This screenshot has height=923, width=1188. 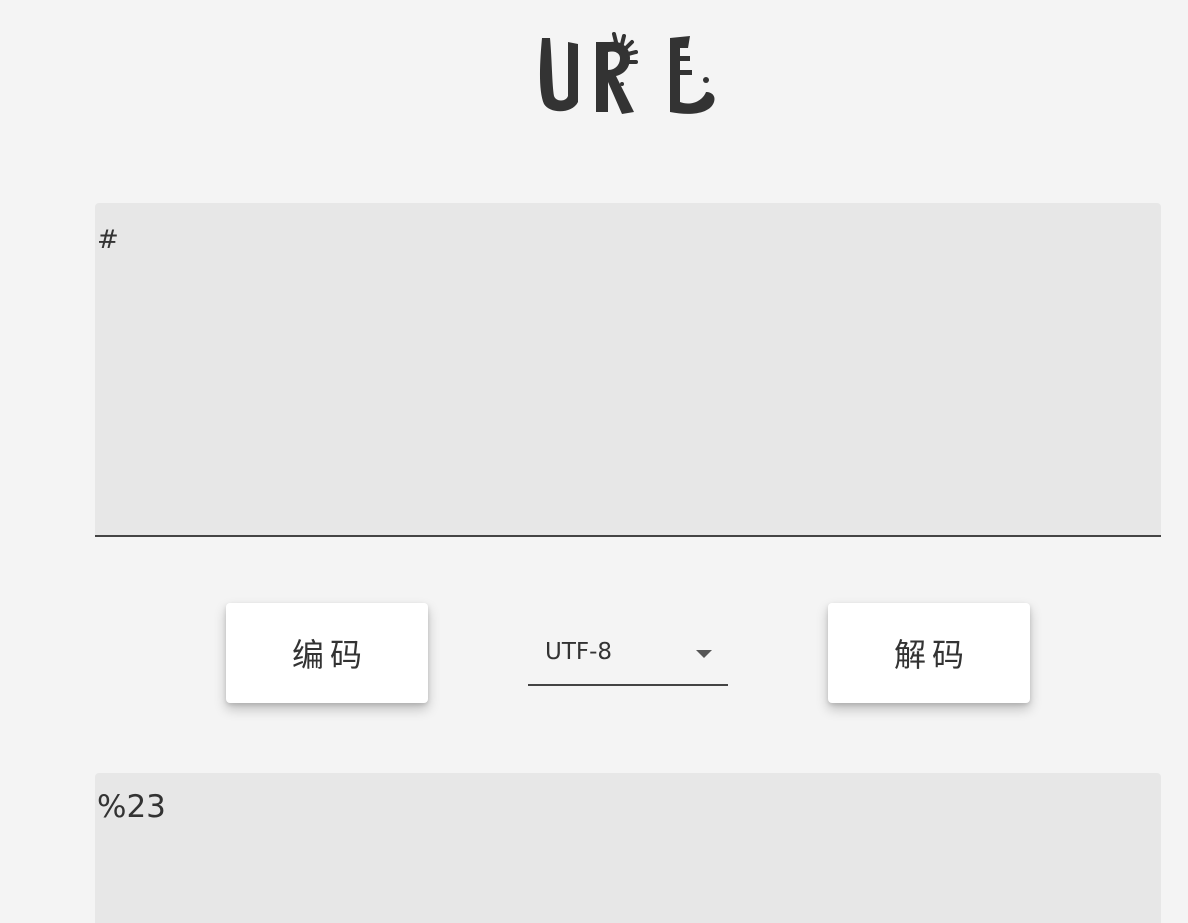 What do you see at coordinates (704, 654) in the screenshot?
I see `chevron-down-icon` at bounding box center [704, 654].